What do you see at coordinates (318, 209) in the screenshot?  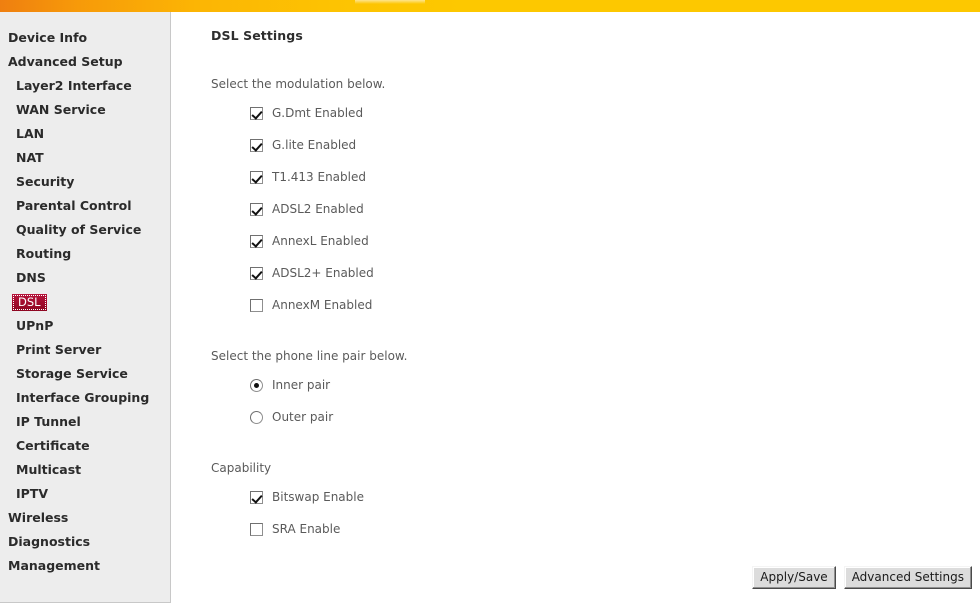 I see `checkbox-label-adsl2-enabled: ADSL2 Enabled` at bounding box center [318, 209].